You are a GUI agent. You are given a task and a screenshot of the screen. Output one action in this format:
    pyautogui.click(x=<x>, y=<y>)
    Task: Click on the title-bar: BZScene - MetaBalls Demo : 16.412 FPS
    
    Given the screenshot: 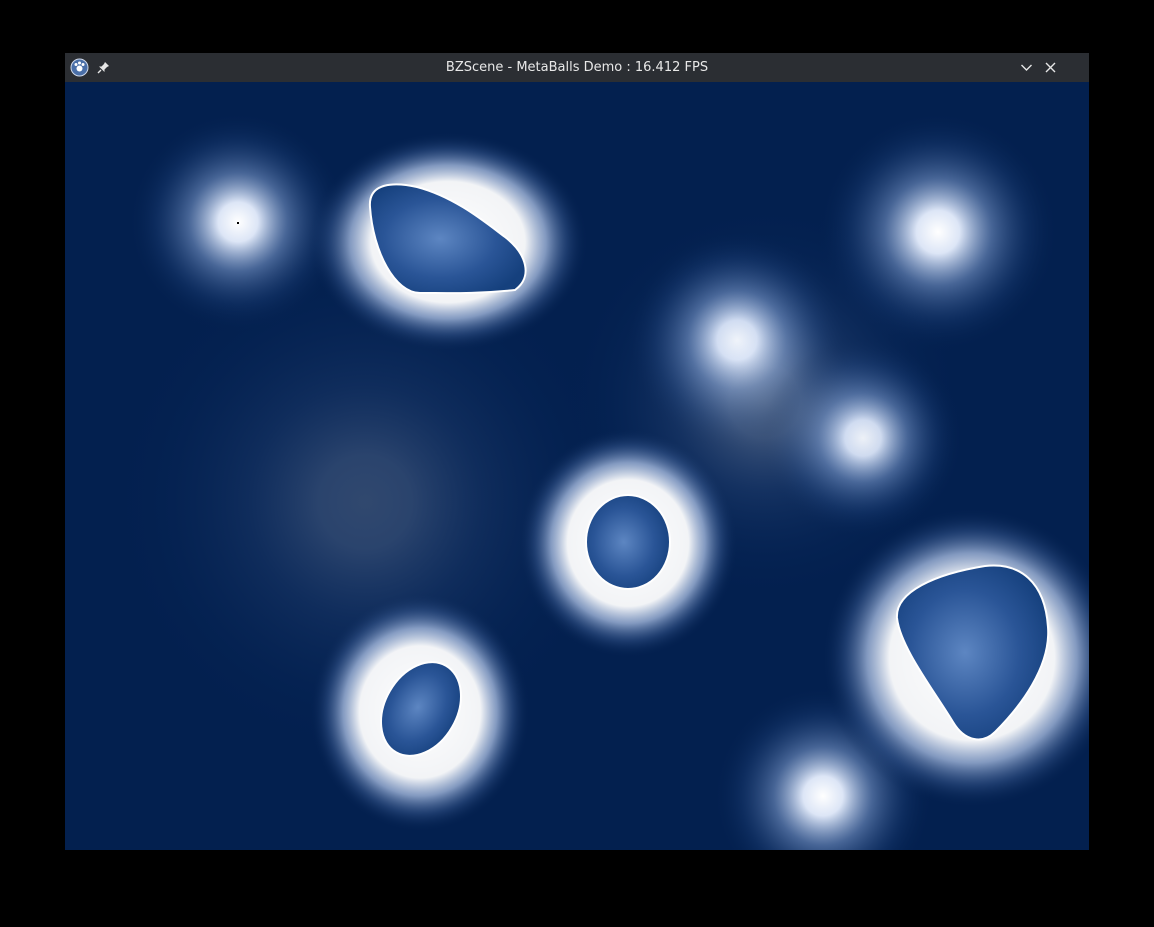 What is the action you would take?
    pyautogui.click(x=577, y=67)
    